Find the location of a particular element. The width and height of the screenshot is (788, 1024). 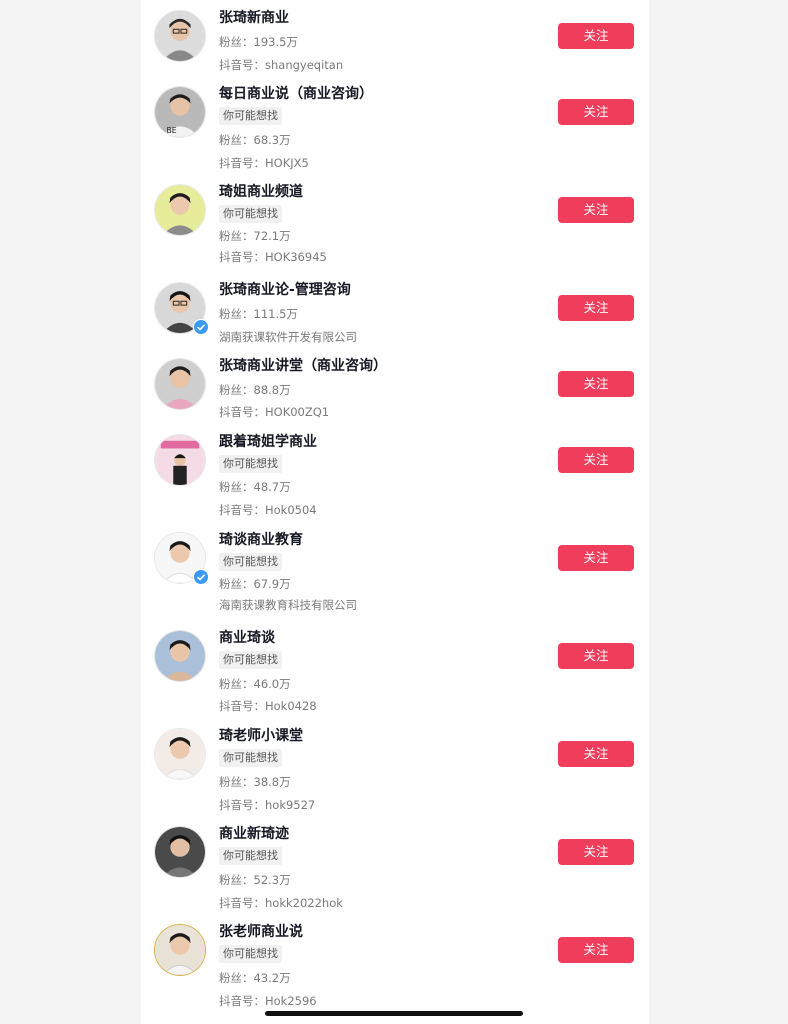

list-item: 跟着琦姐学商业 你可能想找 粉丝：48.7万 抖音号：Hok0504 关注 is located at coordinates (395, 473).